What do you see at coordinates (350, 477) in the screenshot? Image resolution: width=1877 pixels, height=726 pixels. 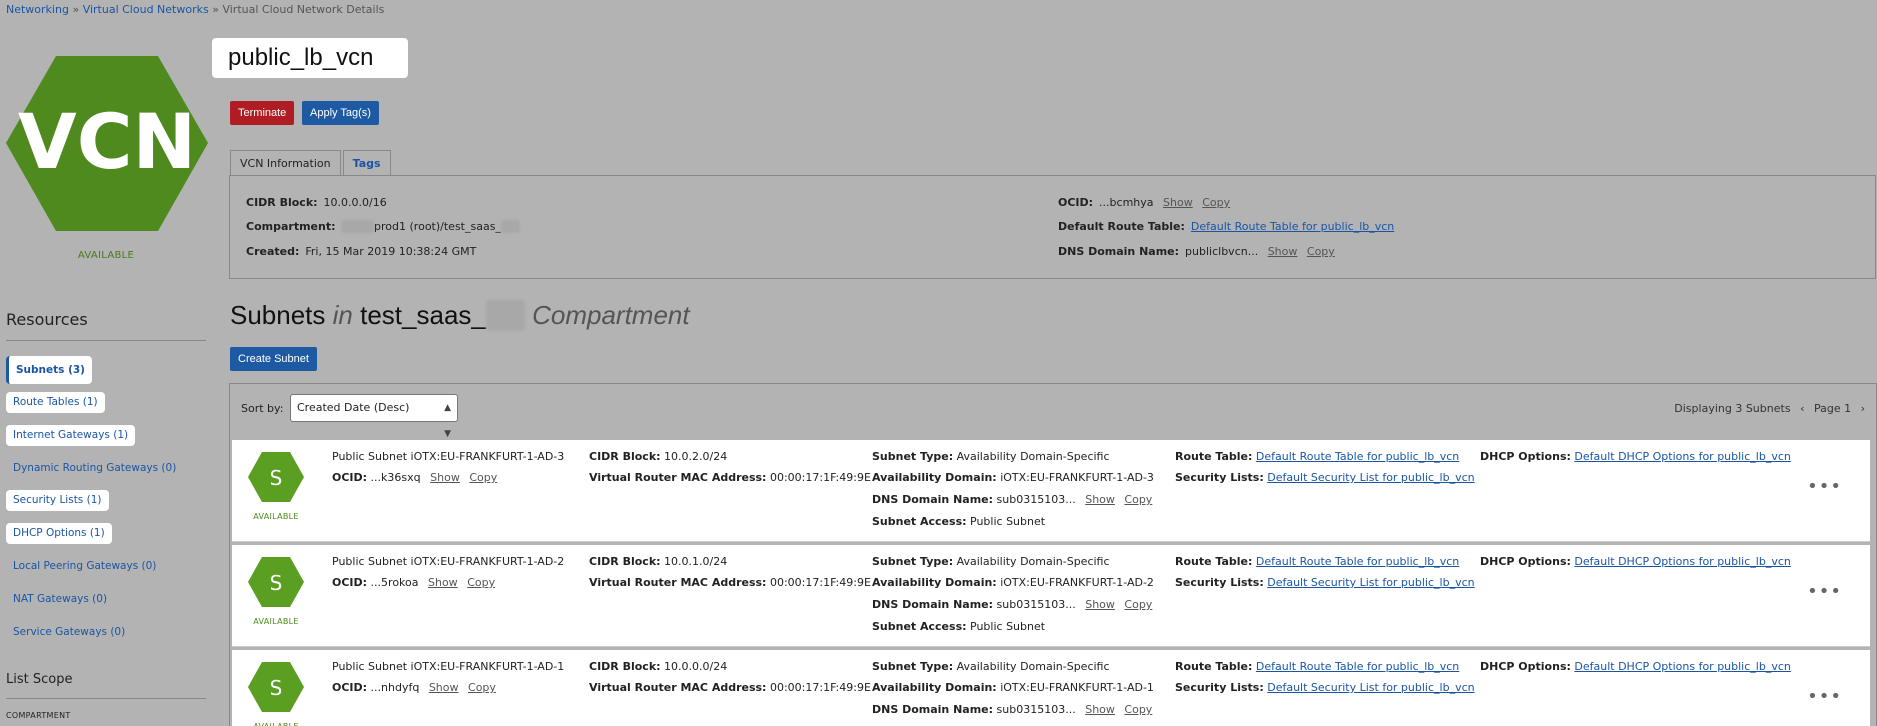 I see `subnet-ocid-label: OCID:` at bounding box center [350, 477].